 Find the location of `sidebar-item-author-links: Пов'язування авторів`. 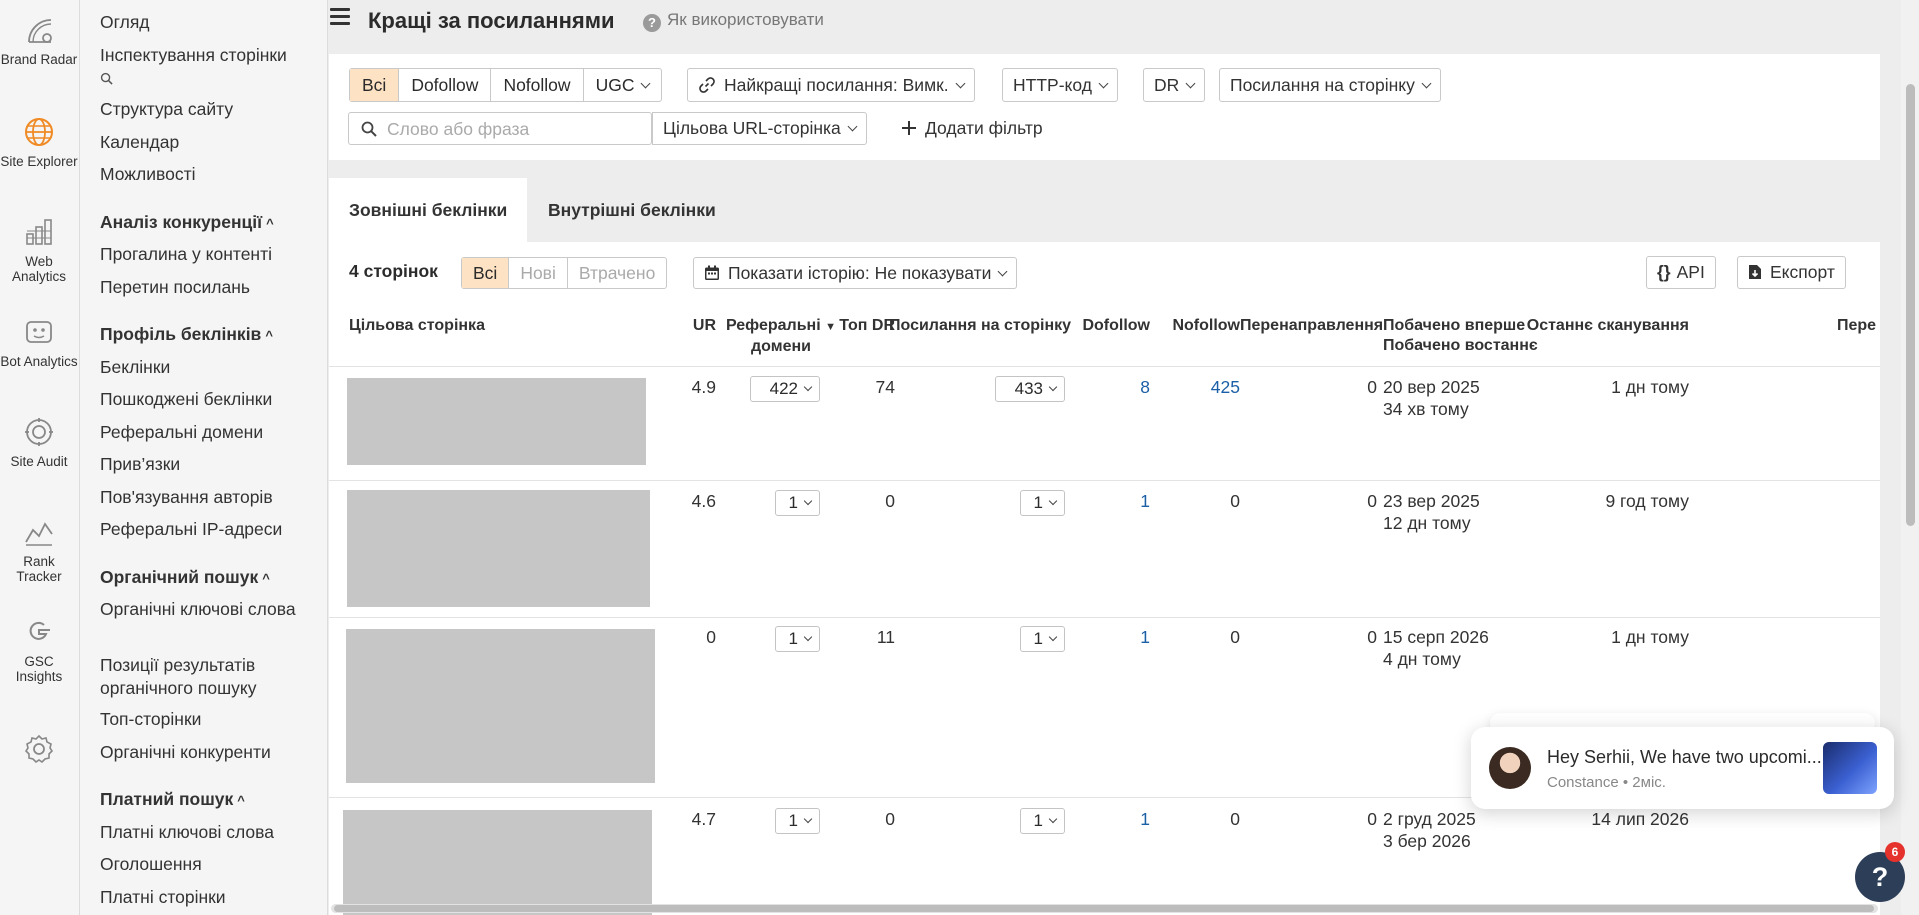

sidebar-item-author-links: Пов'язування авторів is located at coordinates (186, 497).